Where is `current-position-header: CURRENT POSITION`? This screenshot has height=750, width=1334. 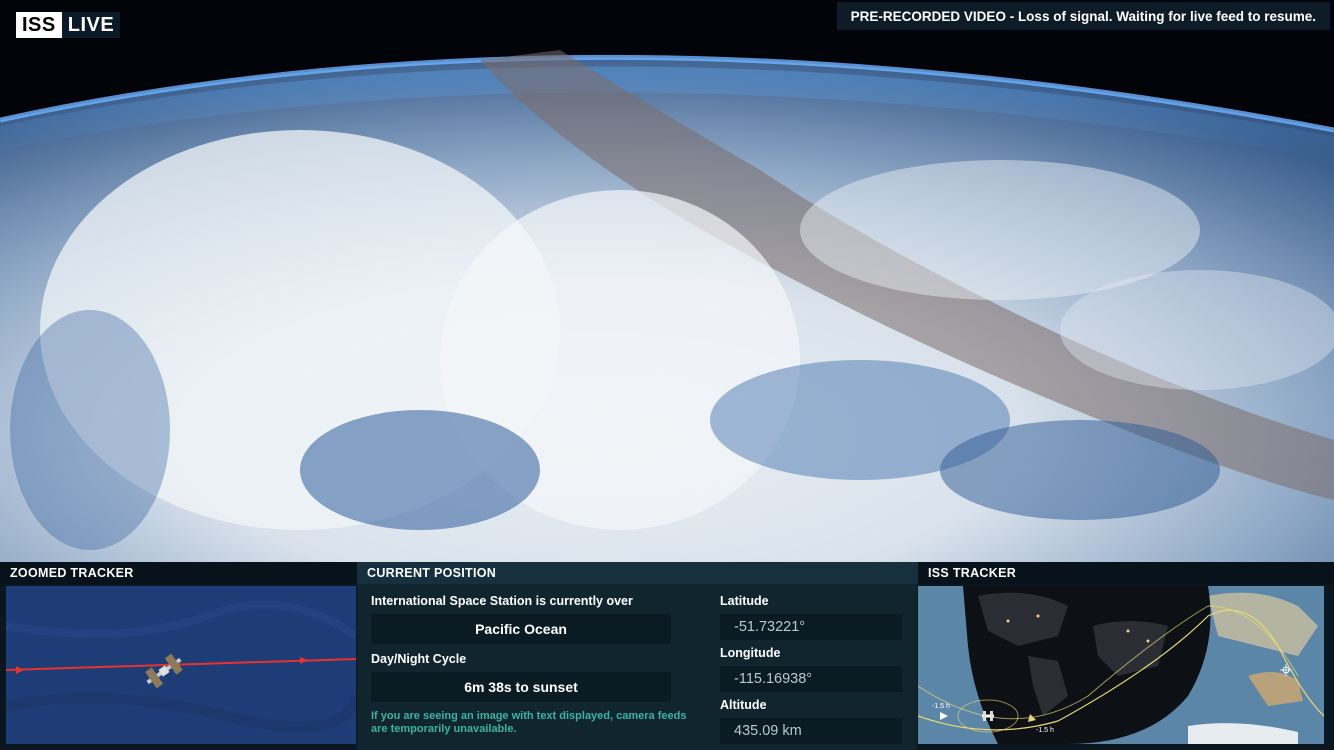
current-position-header: CURRENT POSITION is located at coordinates (637, 573).